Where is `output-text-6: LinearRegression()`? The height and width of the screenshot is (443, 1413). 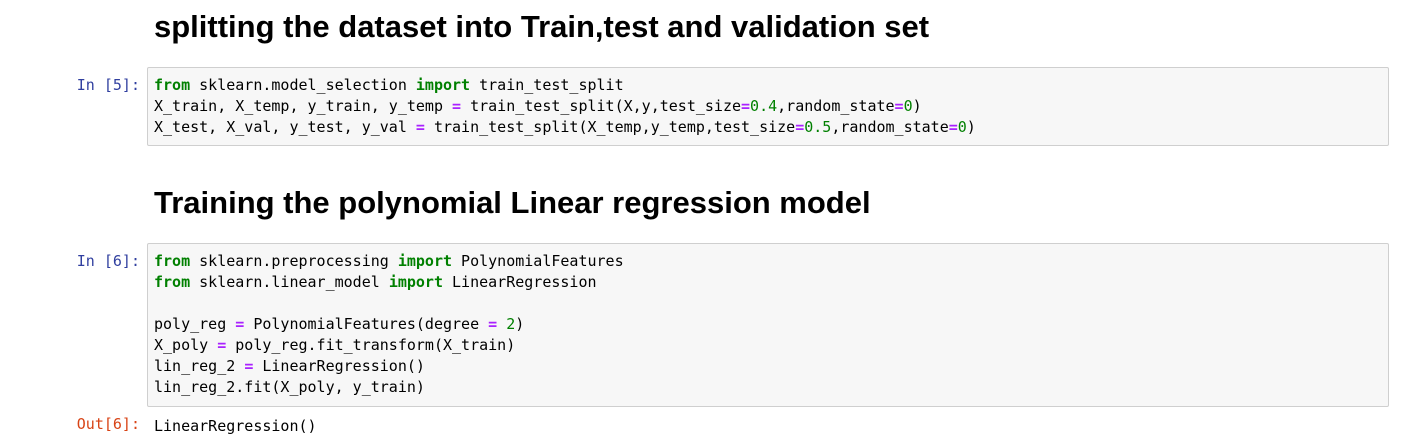
output-text-6: LinearRegression() is located at coordinates (235, 426).